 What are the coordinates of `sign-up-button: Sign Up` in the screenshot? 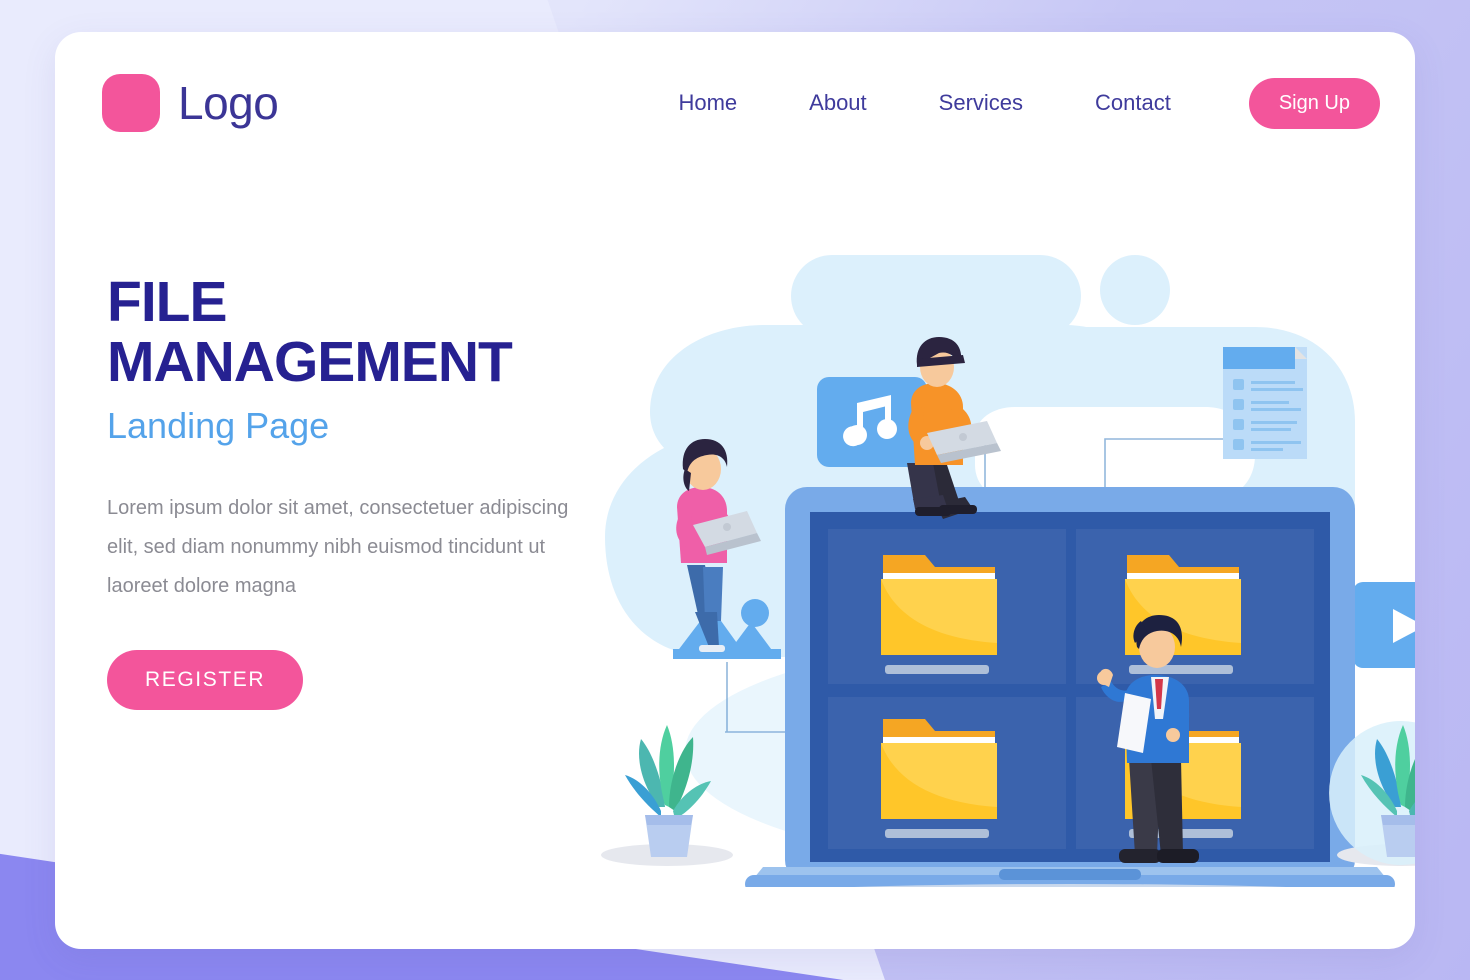 It's located at (1314, 103).